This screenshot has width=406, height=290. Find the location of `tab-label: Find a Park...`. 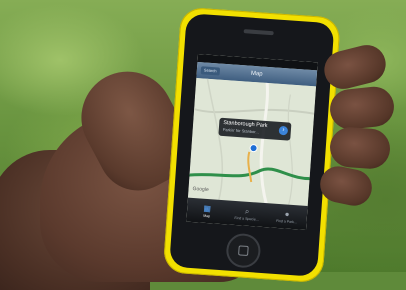

tab-label: Find a Park... is located at coordinates (286, 221).